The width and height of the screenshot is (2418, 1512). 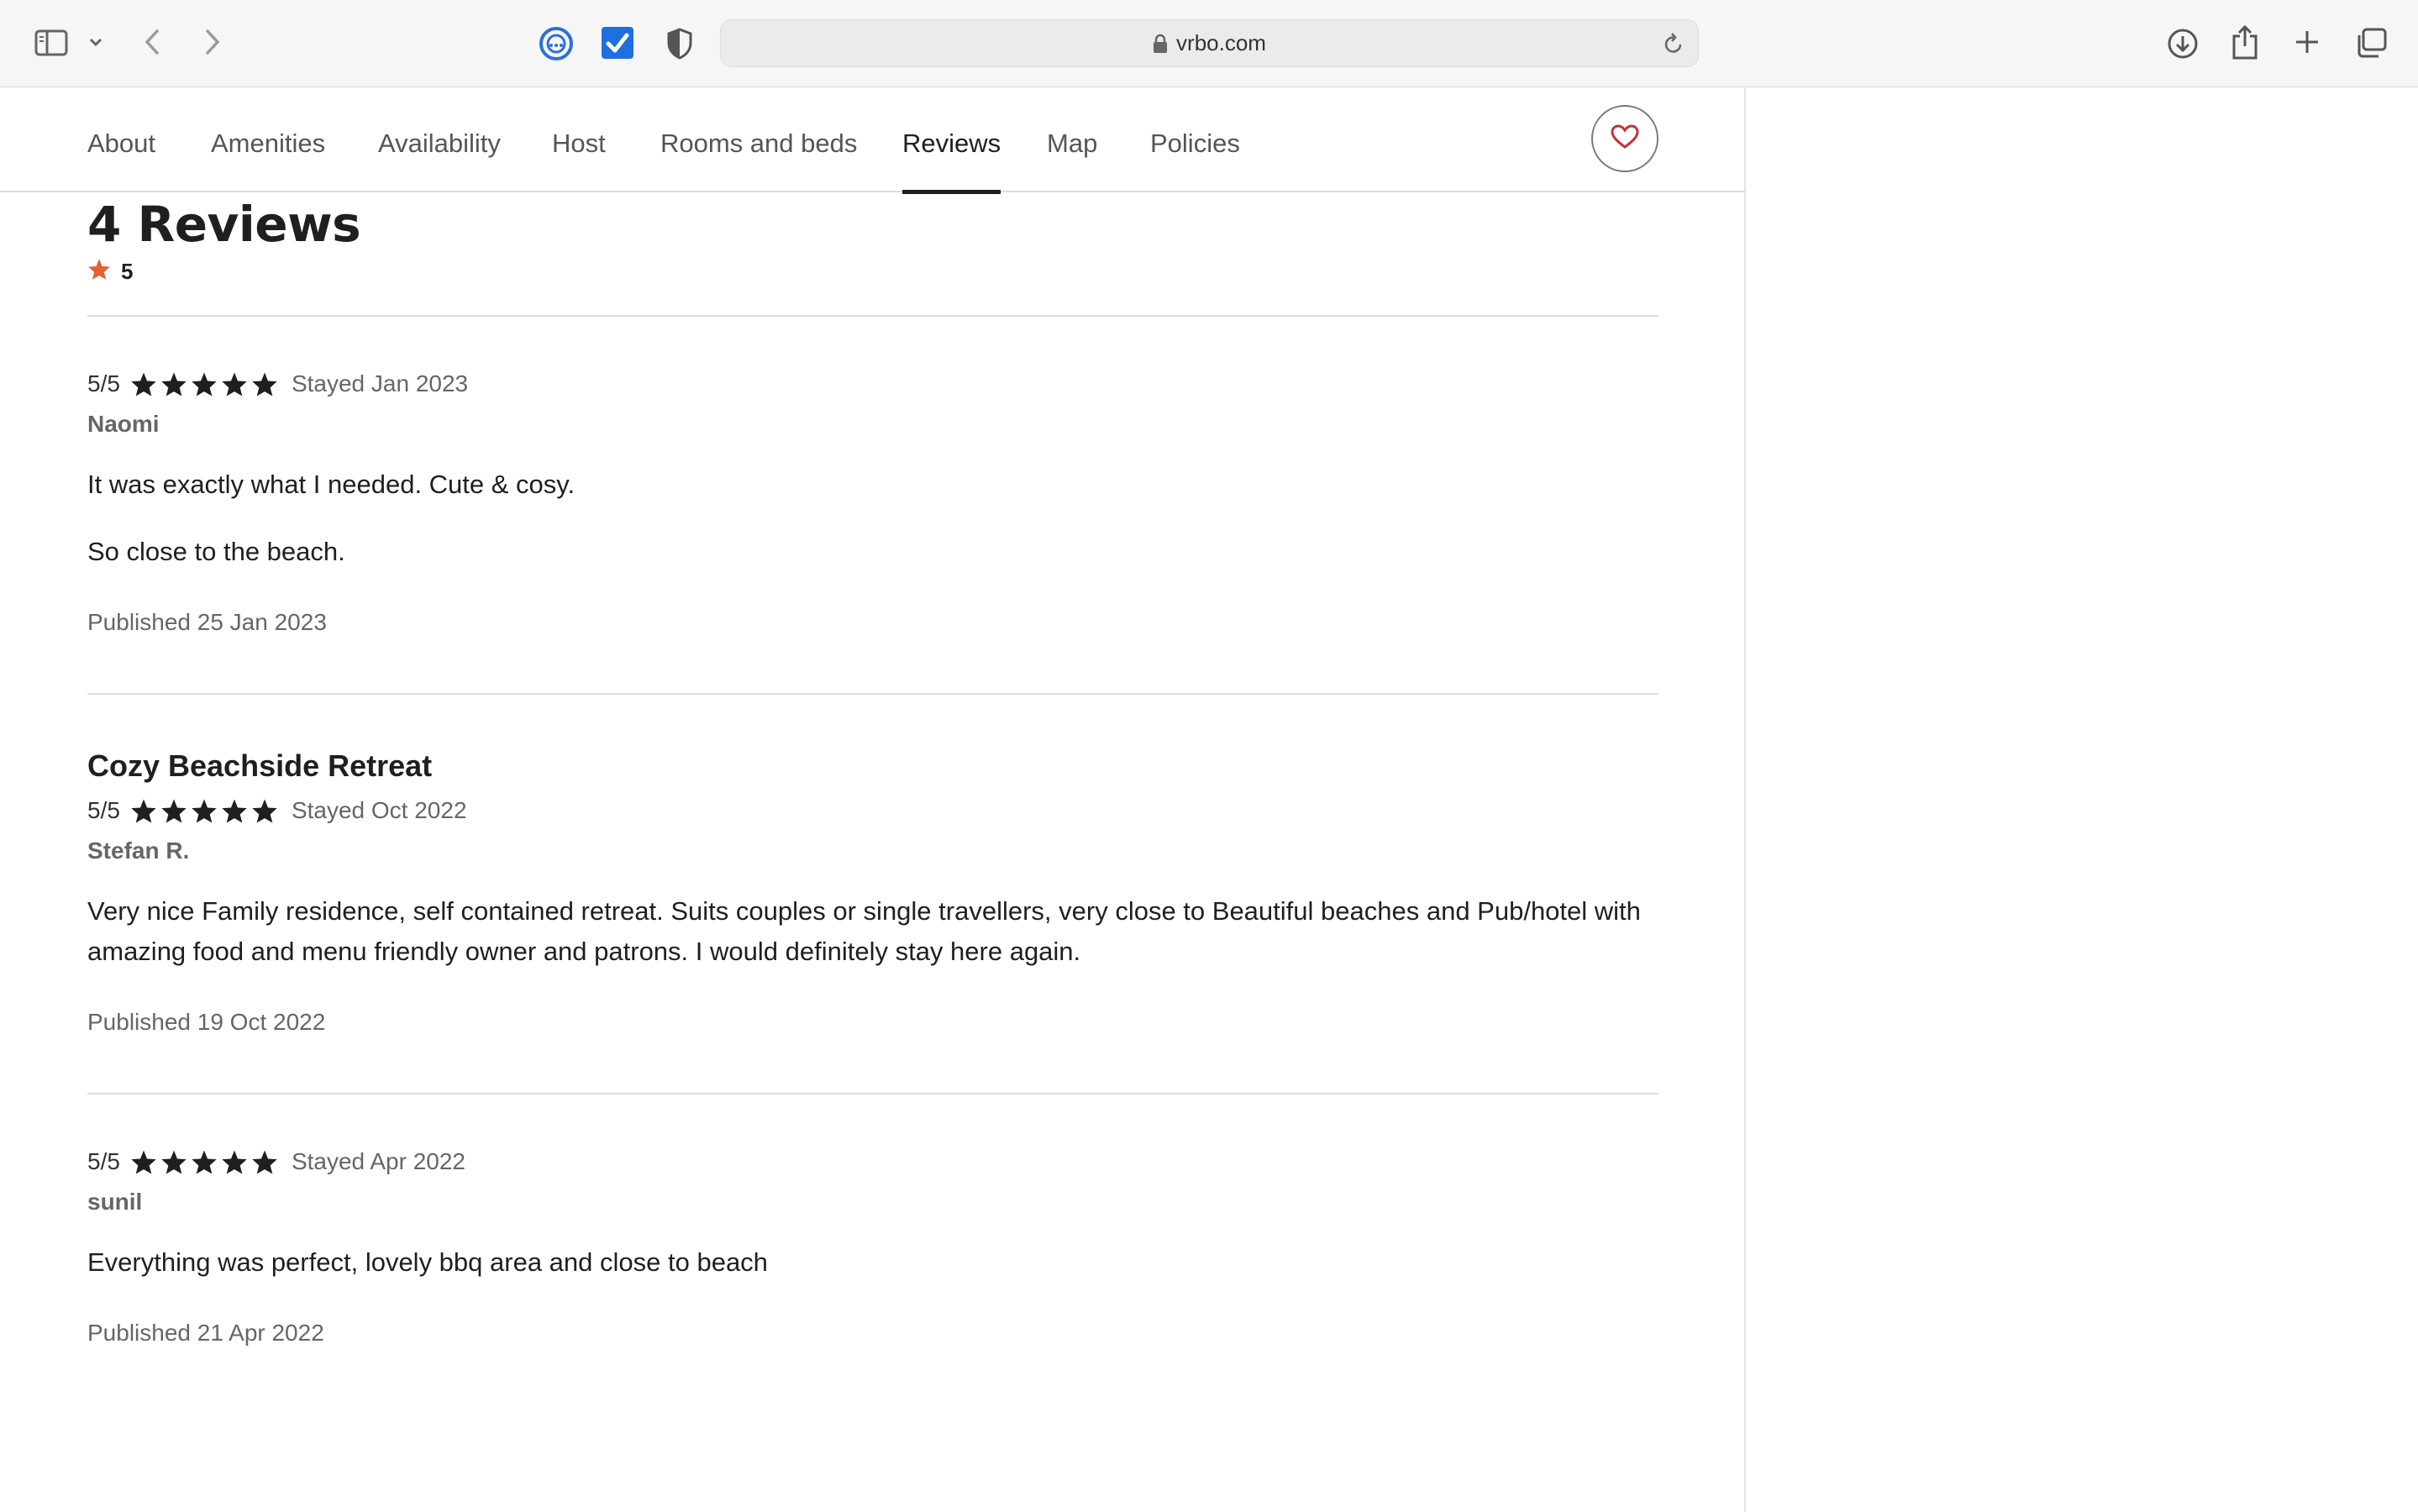 I want to click on download-icon, so click(x=2183, y=43).